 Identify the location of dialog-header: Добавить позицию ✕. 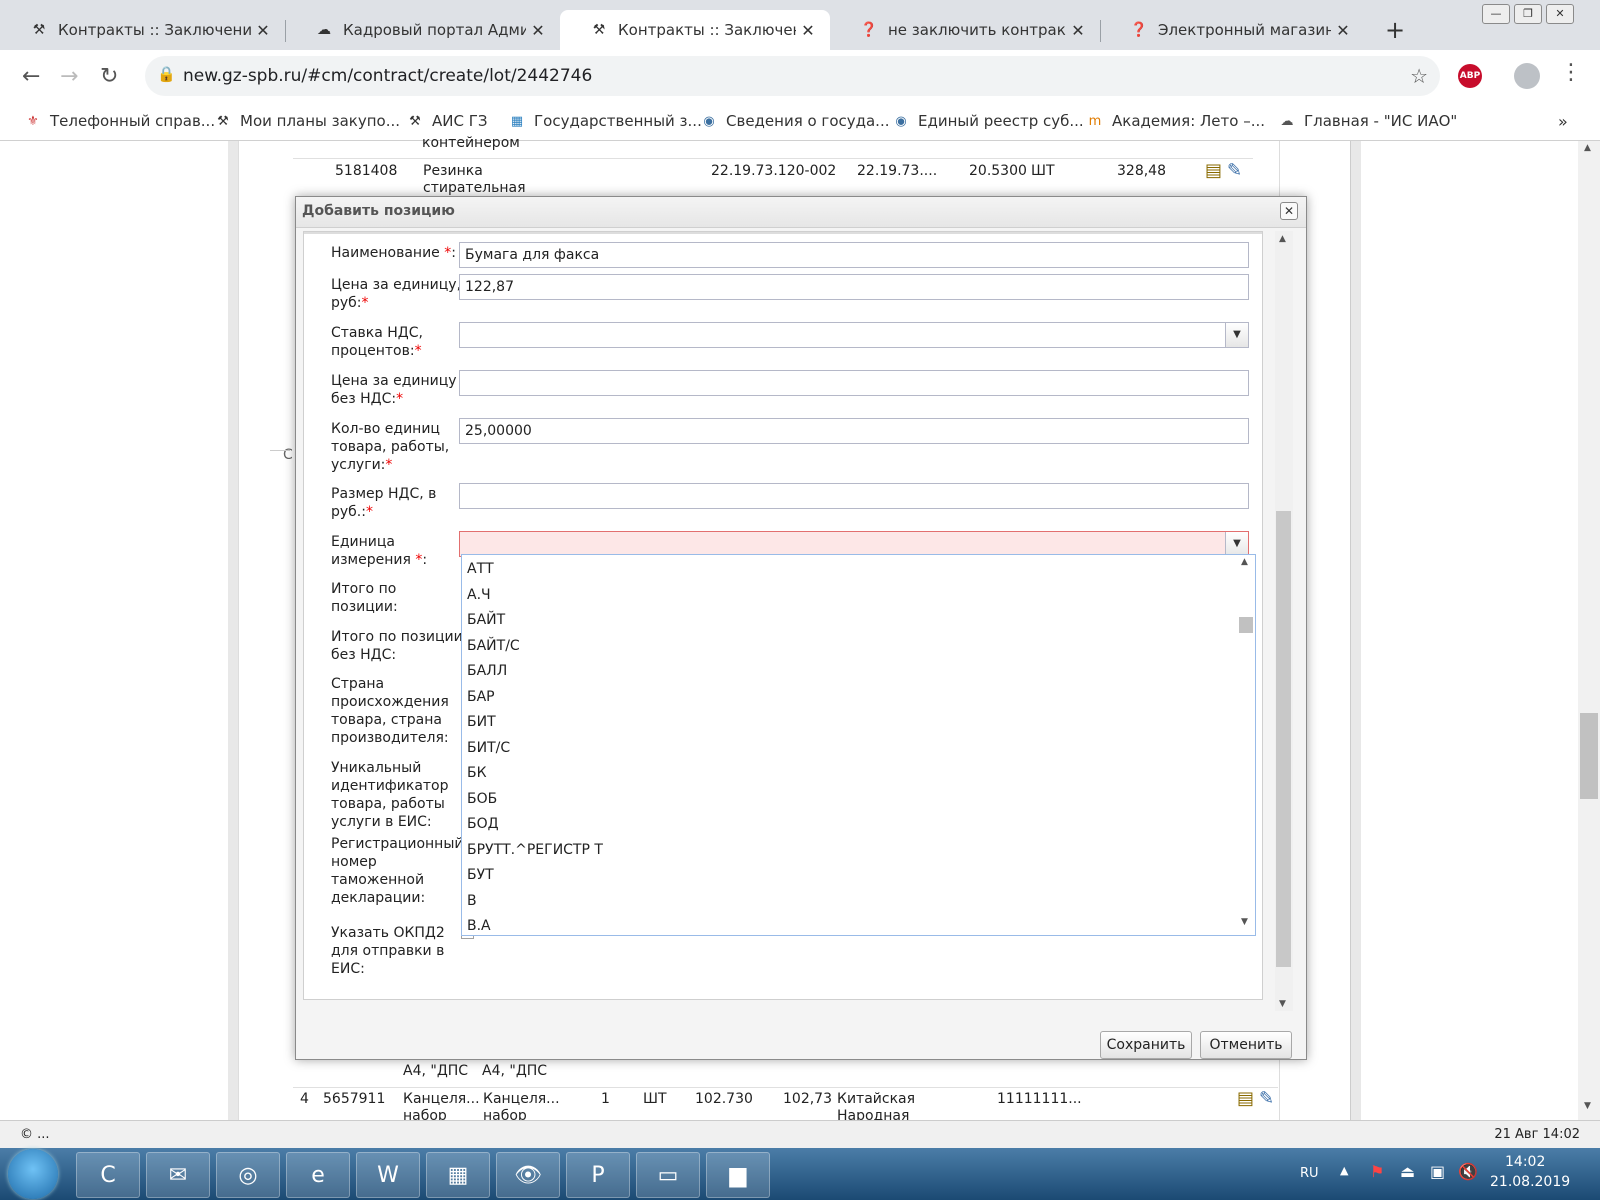
(801, 212).